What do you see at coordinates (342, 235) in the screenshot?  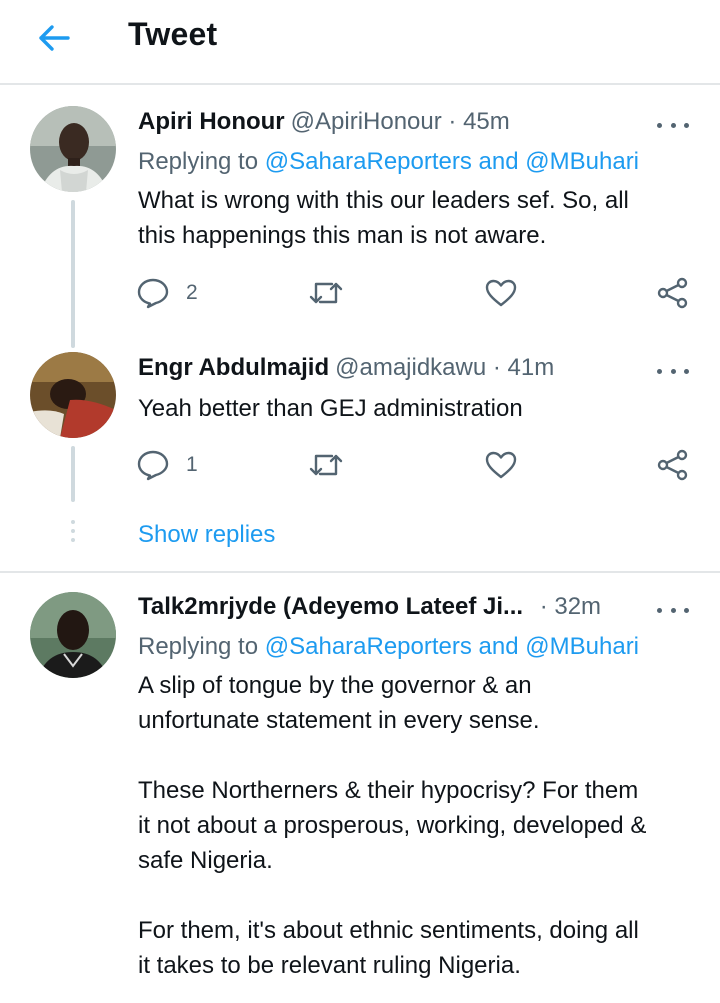 I see `text-line: this happenings this man is not aware.` at bounding box center [342, 235].